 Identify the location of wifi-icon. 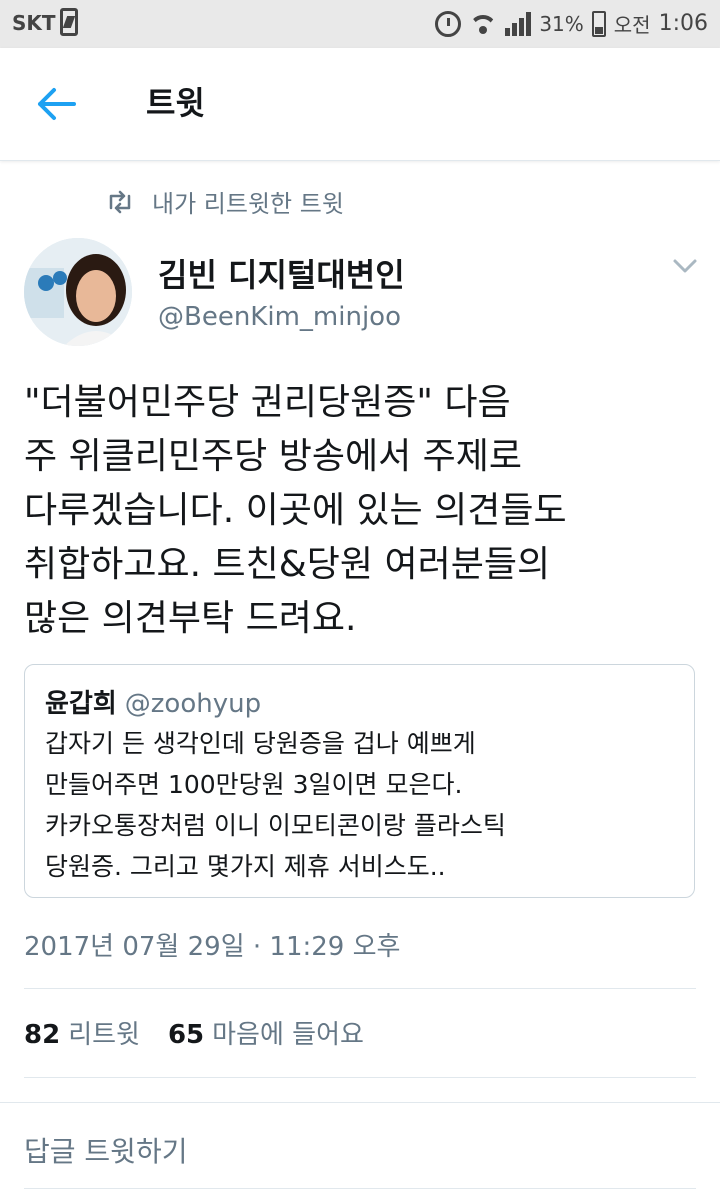
(483, 24).